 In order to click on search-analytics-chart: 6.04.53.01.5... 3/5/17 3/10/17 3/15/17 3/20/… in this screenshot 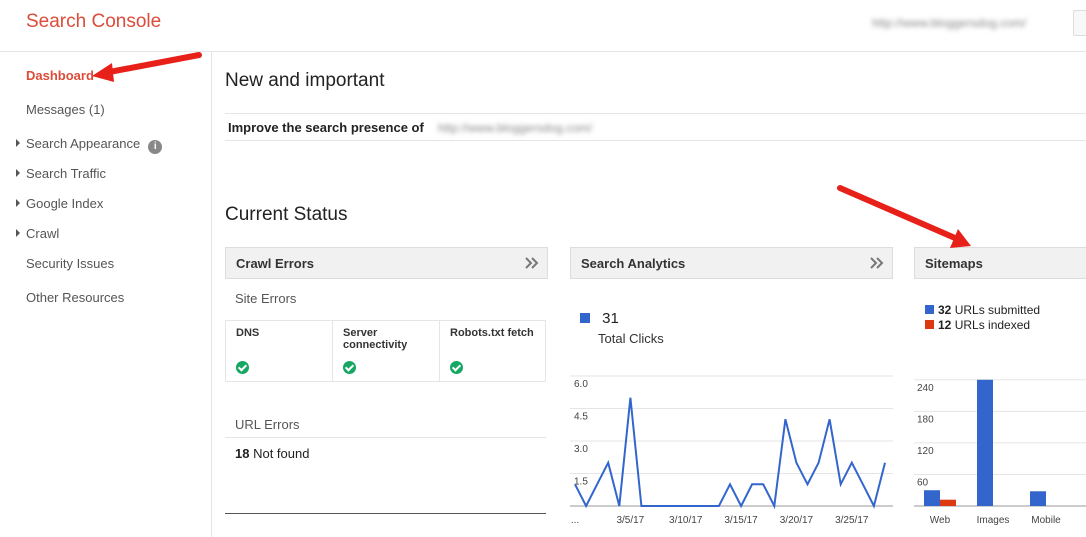, I will do `click(731, 448)`.